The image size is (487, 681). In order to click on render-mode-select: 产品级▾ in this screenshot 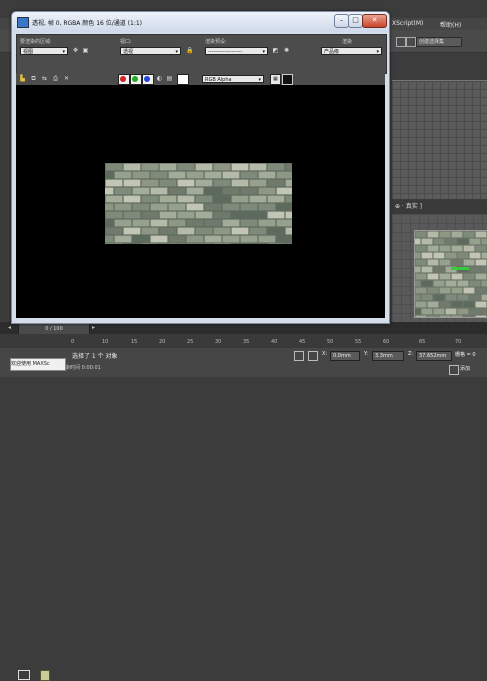, I will do `click(351, 51)`.